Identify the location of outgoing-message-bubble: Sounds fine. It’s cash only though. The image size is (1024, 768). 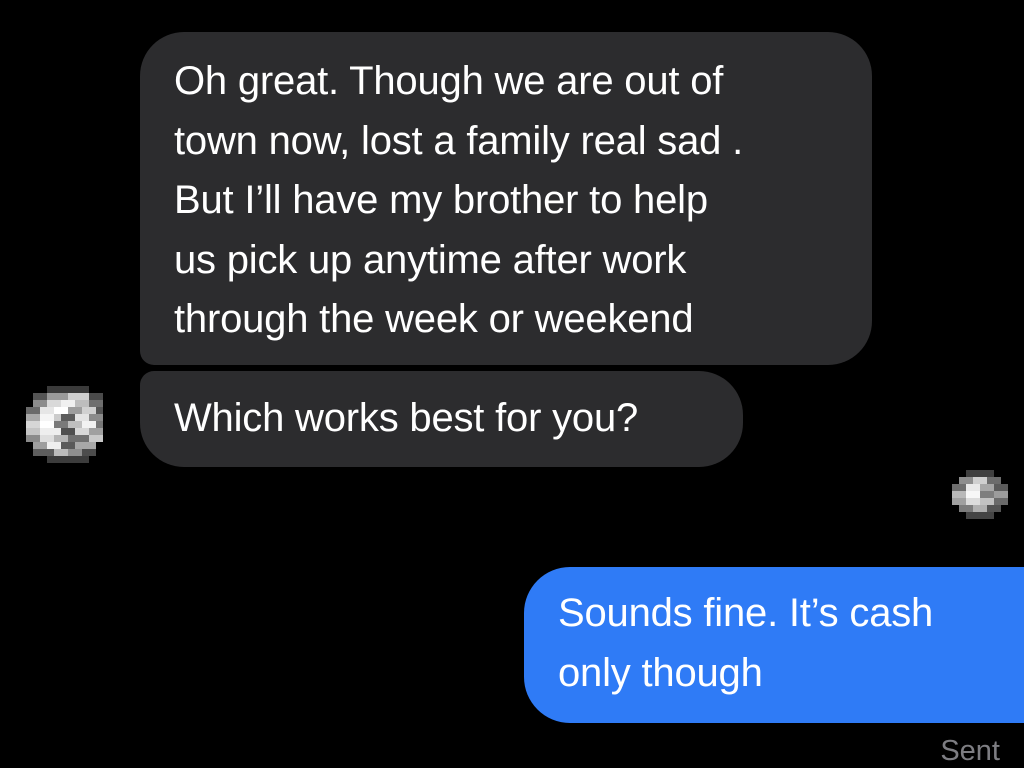
(774, 645).